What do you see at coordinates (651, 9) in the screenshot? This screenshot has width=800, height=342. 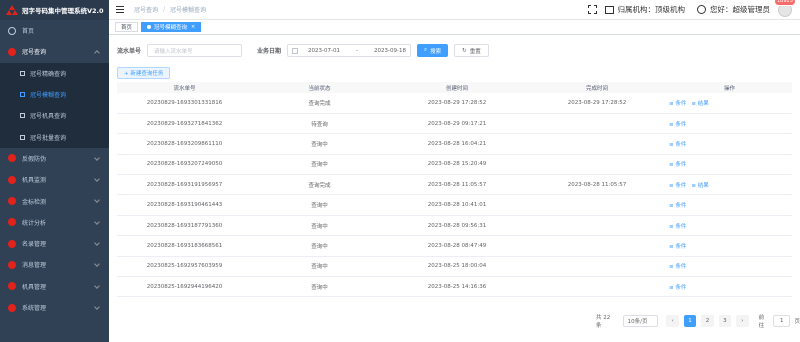 I see `org-label: 归属机构：顶级机构` at bounding box center [651, 9].